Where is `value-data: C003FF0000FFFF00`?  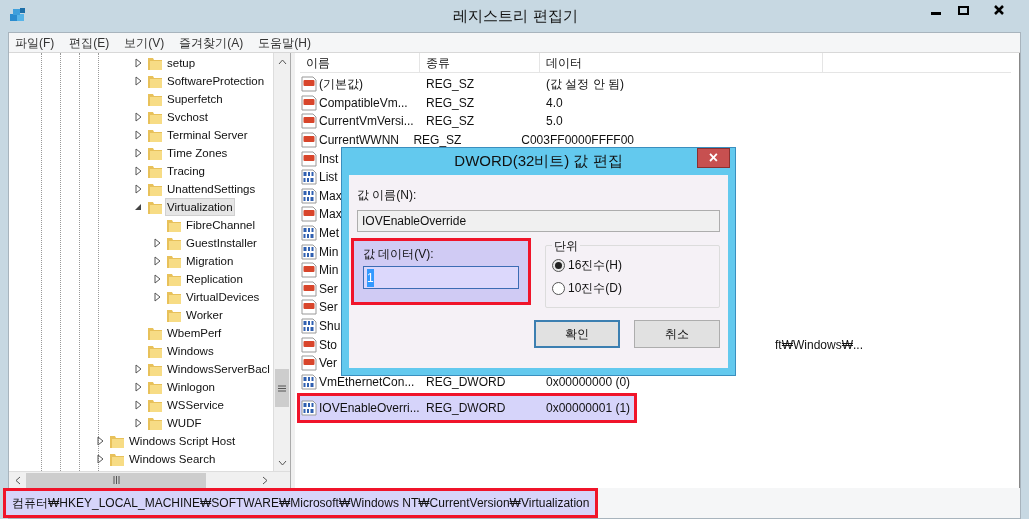 value-data: C003FF0000FFFF00 is located at coordinates (577, 141).